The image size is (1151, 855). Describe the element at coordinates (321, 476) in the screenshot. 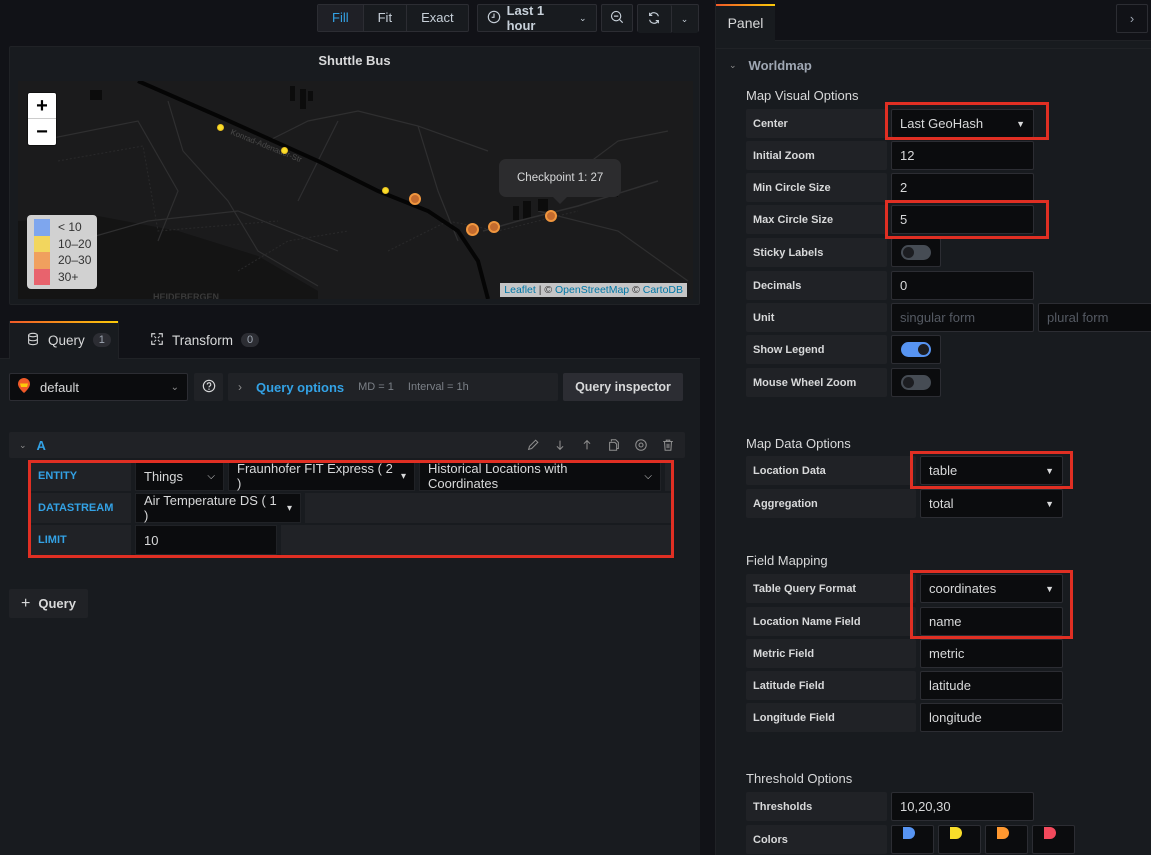

I see `entity-select: Fraunhofer FIT Express ( 2 ) ▾` at that location.